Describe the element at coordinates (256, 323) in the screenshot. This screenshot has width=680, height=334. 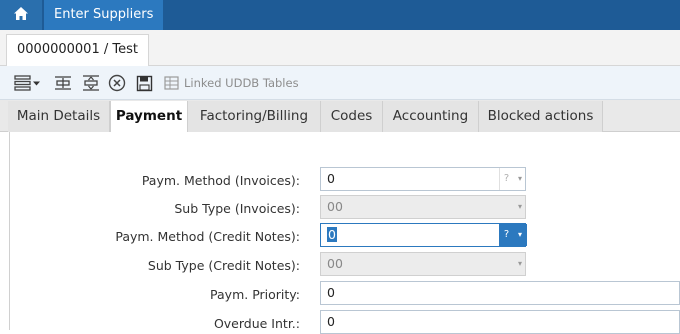
I see `overdue-intr-label: Overdue Intr.:` at that location.